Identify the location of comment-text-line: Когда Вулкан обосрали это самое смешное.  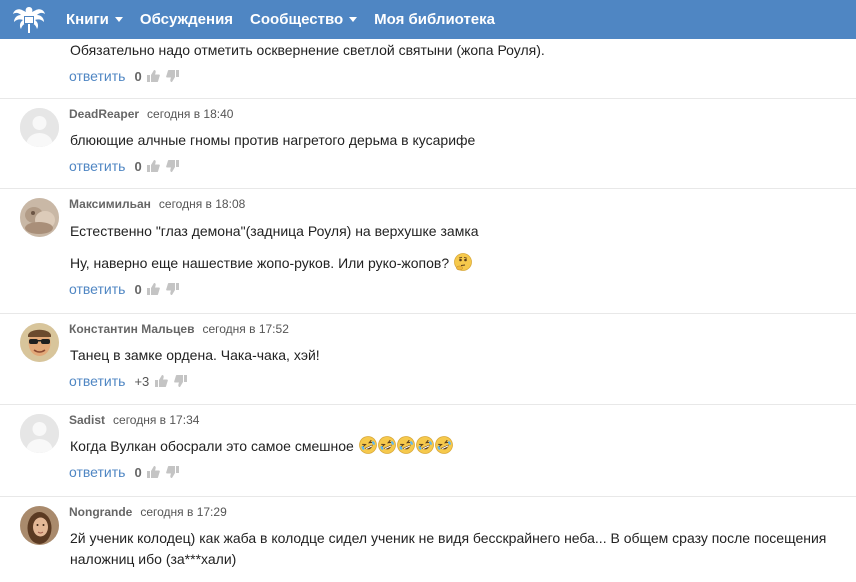
(456, 446).